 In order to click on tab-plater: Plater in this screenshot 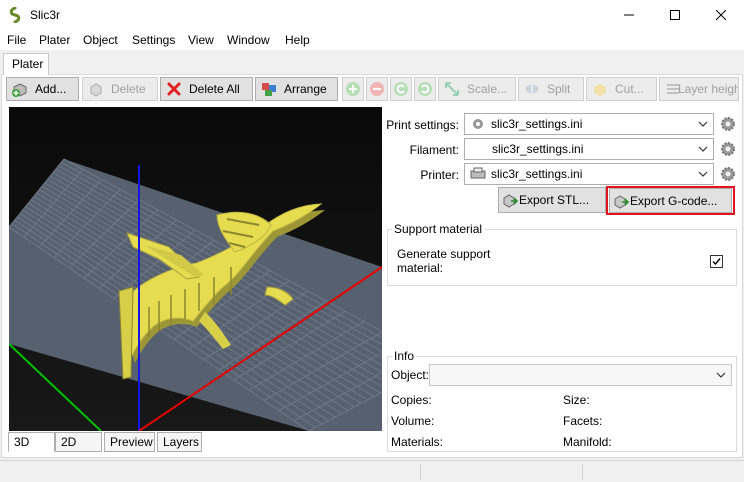, I will do `click(26, 64)`.